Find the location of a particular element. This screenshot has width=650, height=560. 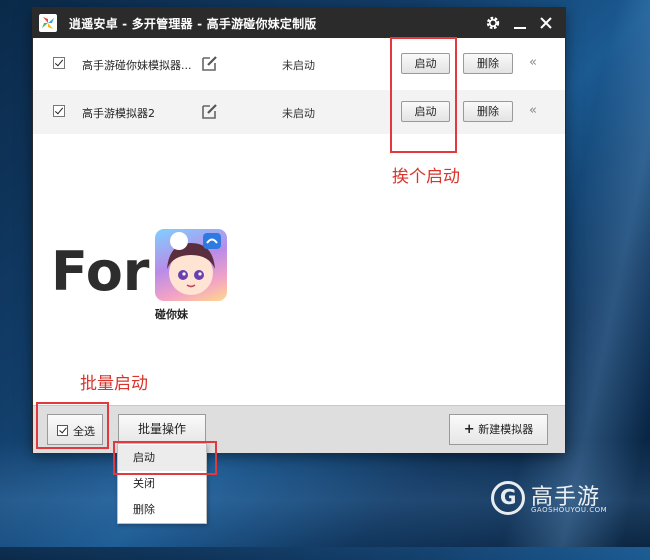

annotation-box-menu-start is located at coordinates (165, 458).